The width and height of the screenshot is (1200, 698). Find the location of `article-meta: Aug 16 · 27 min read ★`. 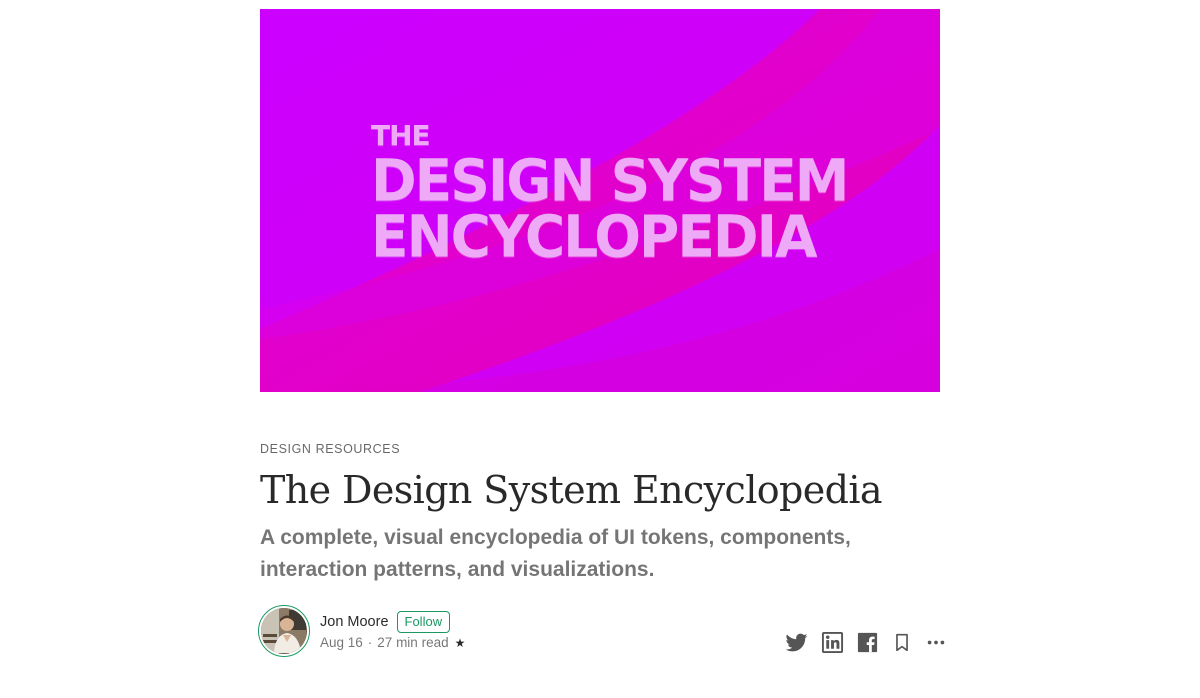

article-meta: Aug 16 · 27 min read ★ is located at coordinates (392, 642).